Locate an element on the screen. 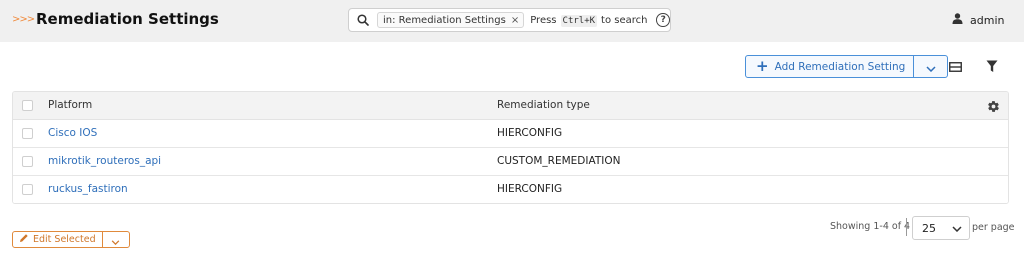 The image size is (1024, 256). pencil-icon is located at coordinates (26, 239).